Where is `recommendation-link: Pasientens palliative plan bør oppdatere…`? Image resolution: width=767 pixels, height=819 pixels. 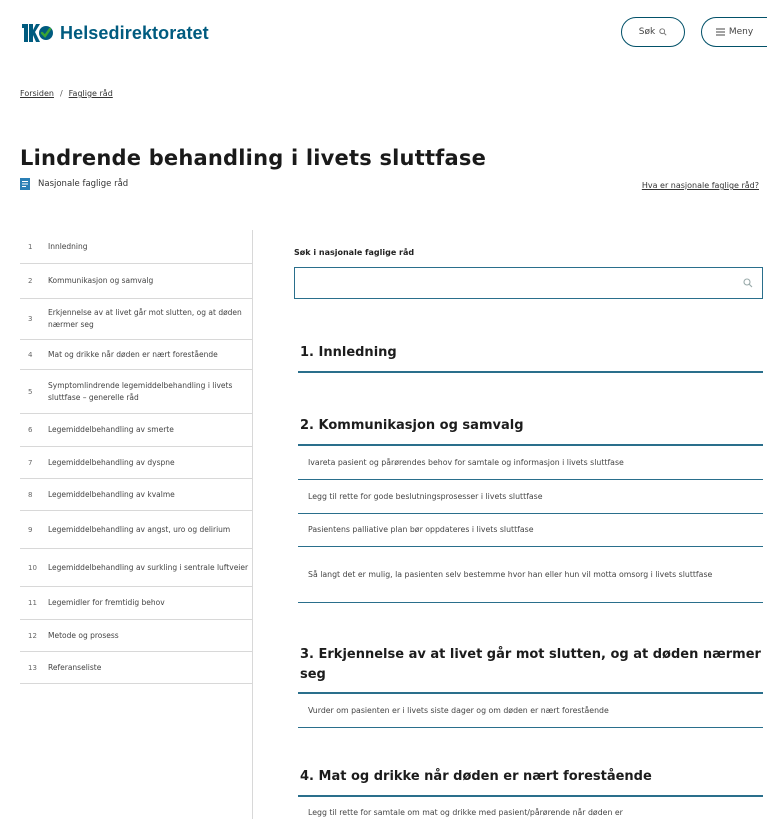
recommendation-link: Pasientens palliative plan bør oppdatere… is located at coordinates (530, 530).